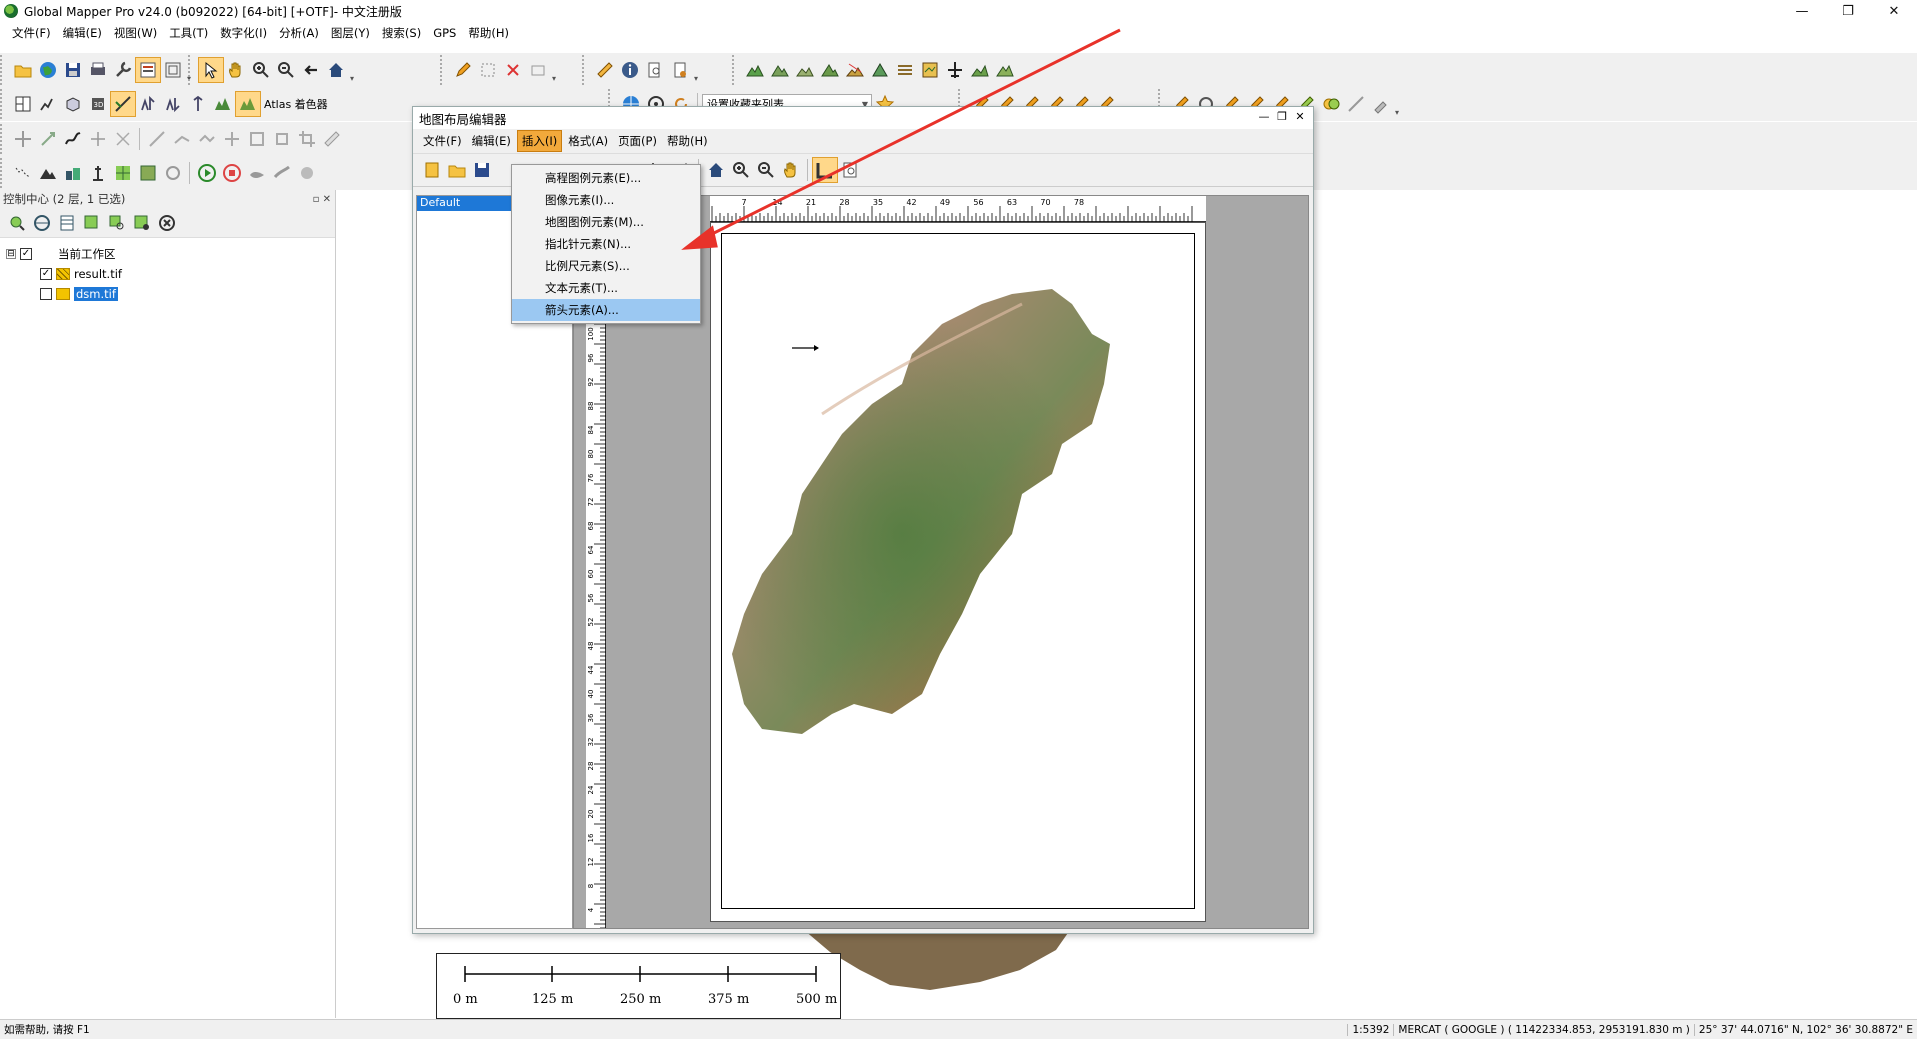  What do you see at coordinates (282, 139) in the screenshot?
I see `area-edit-2-icon` at bounding box center [282, 139].